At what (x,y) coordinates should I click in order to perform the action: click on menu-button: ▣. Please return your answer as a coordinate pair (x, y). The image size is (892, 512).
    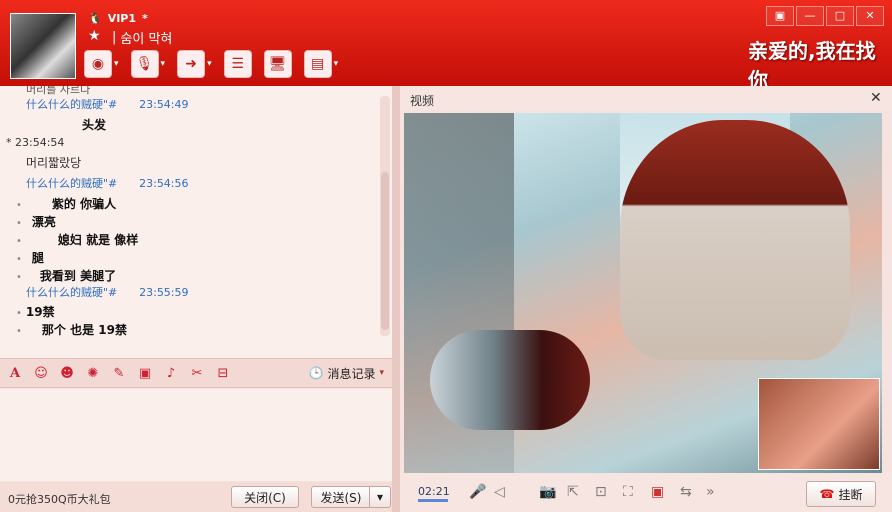
    Looking at the image, I should click on (780, 16).